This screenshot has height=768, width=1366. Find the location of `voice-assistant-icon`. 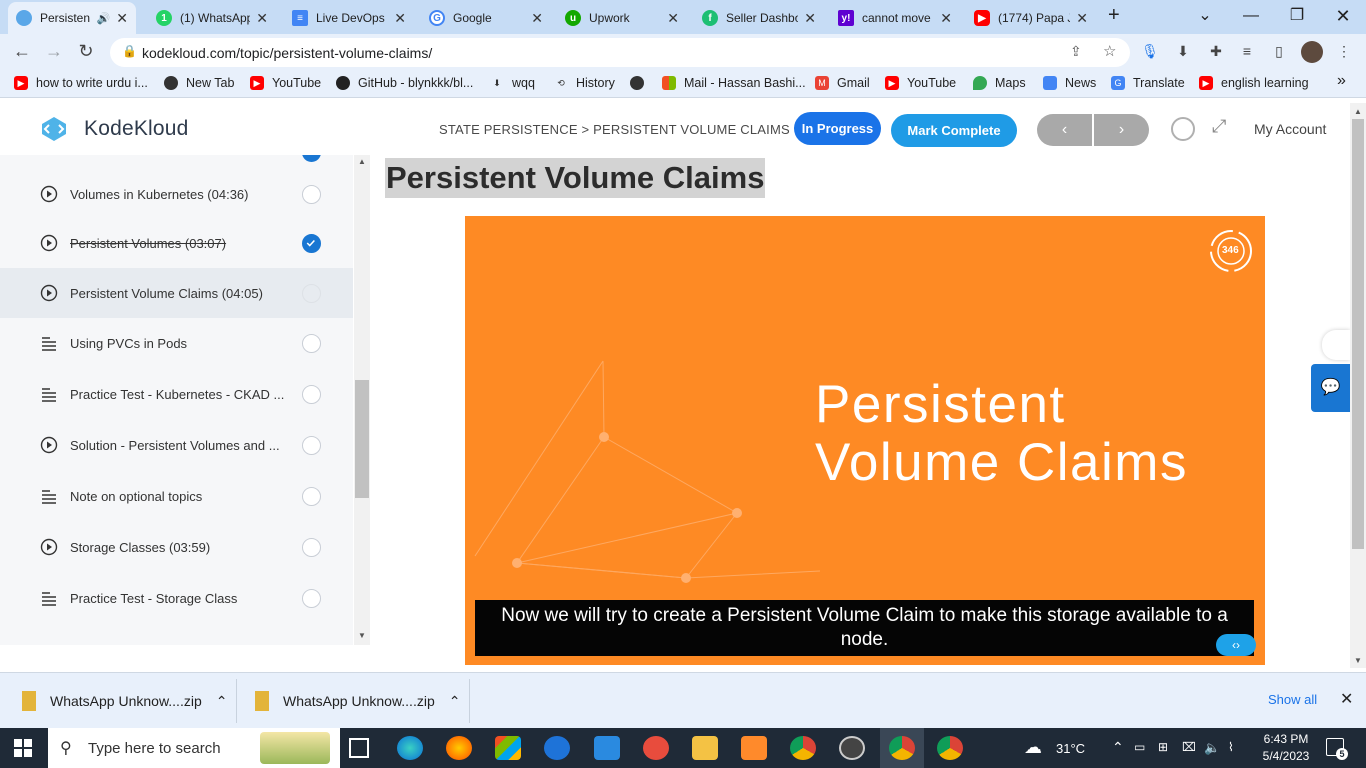

voice-assistant-icon is located at coordinates (1336, 345).